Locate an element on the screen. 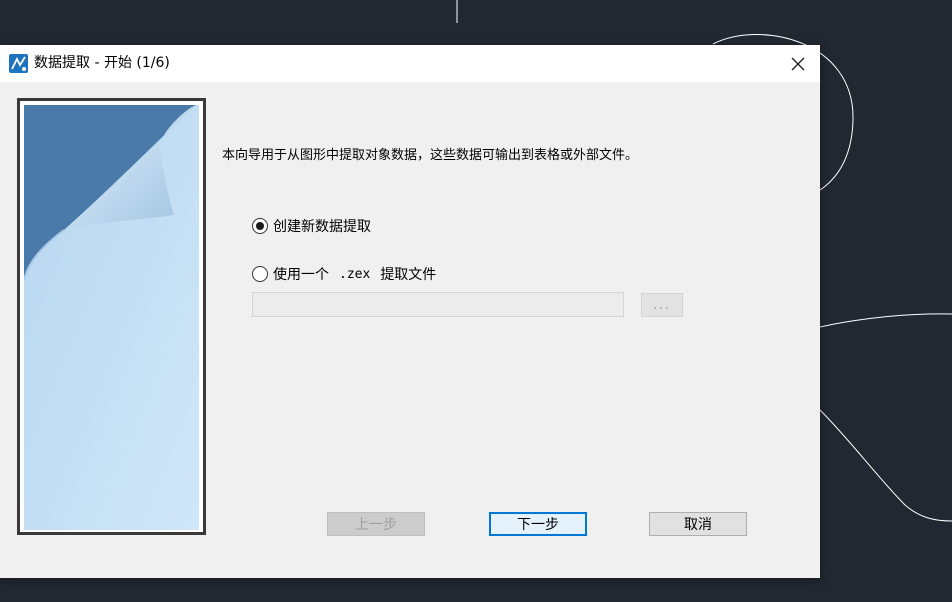  page-curl-illustration is located at coordinates (111, 317).